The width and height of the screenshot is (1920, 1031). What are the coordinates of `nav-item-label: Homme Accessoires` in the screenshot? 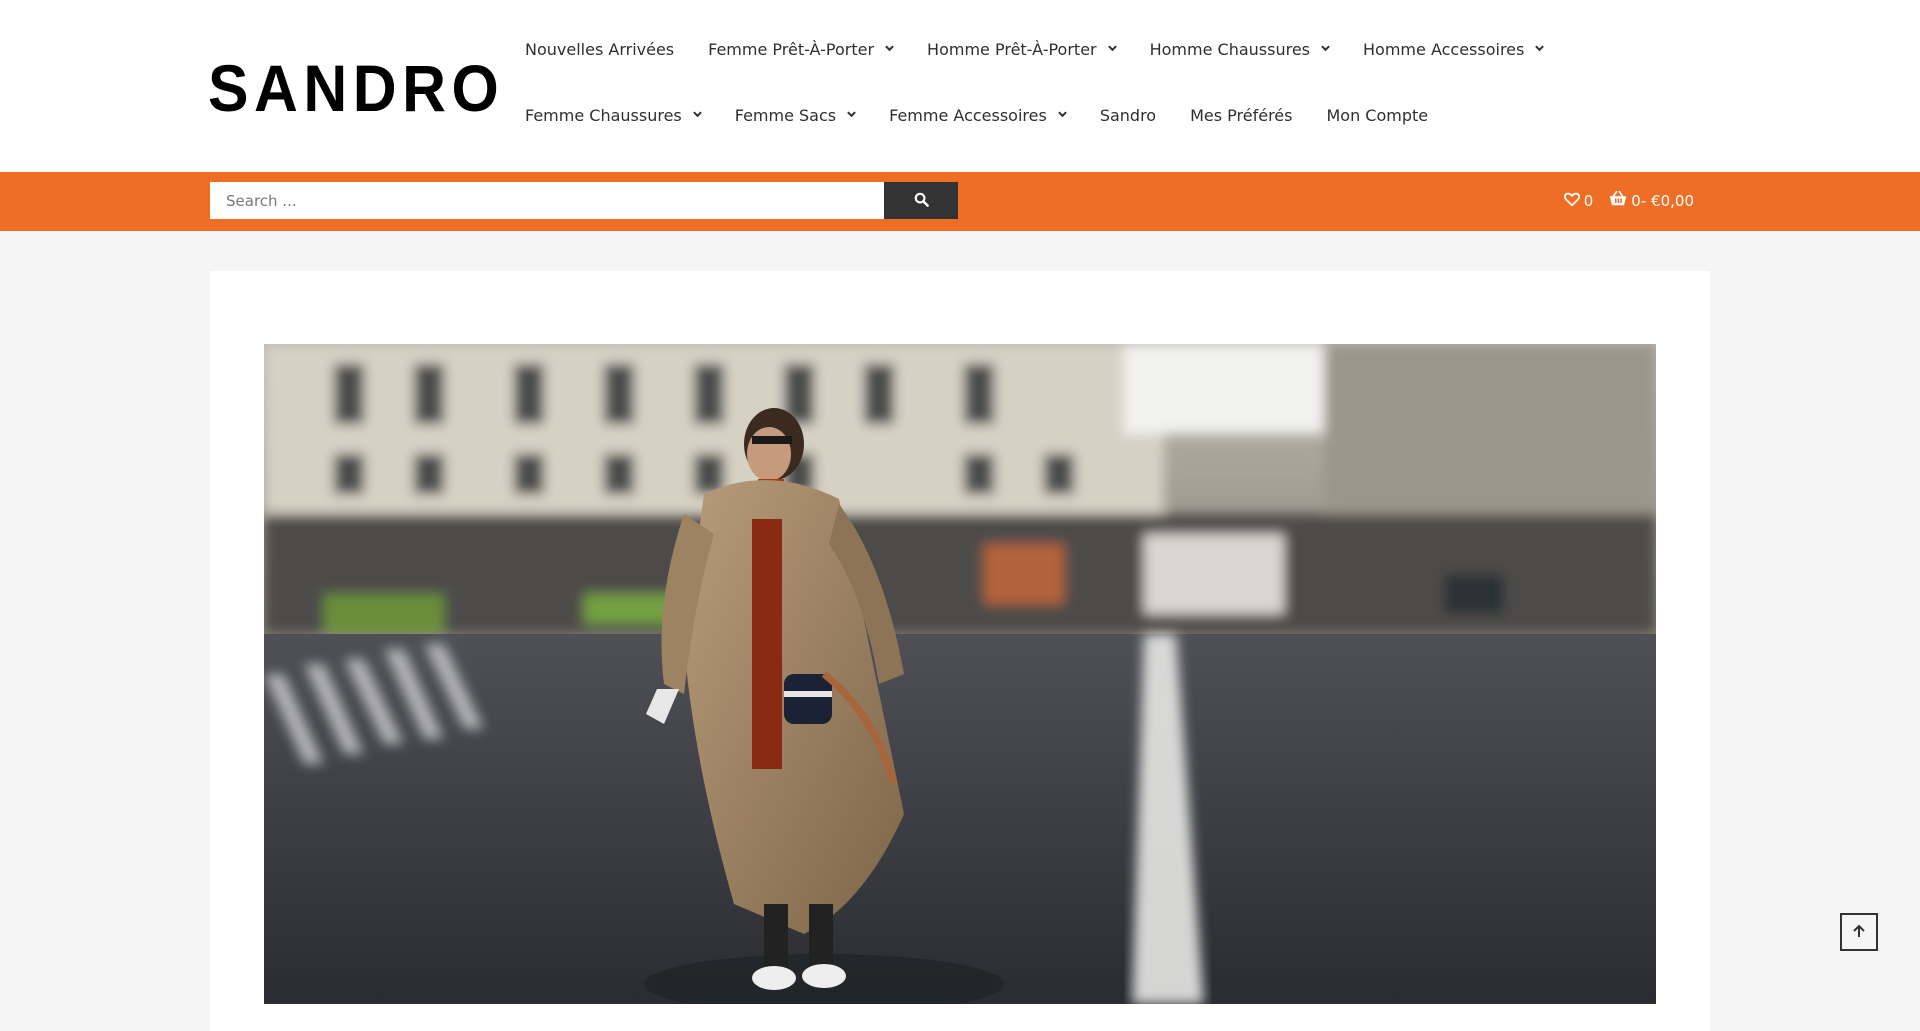 It's located at (1444, 49).